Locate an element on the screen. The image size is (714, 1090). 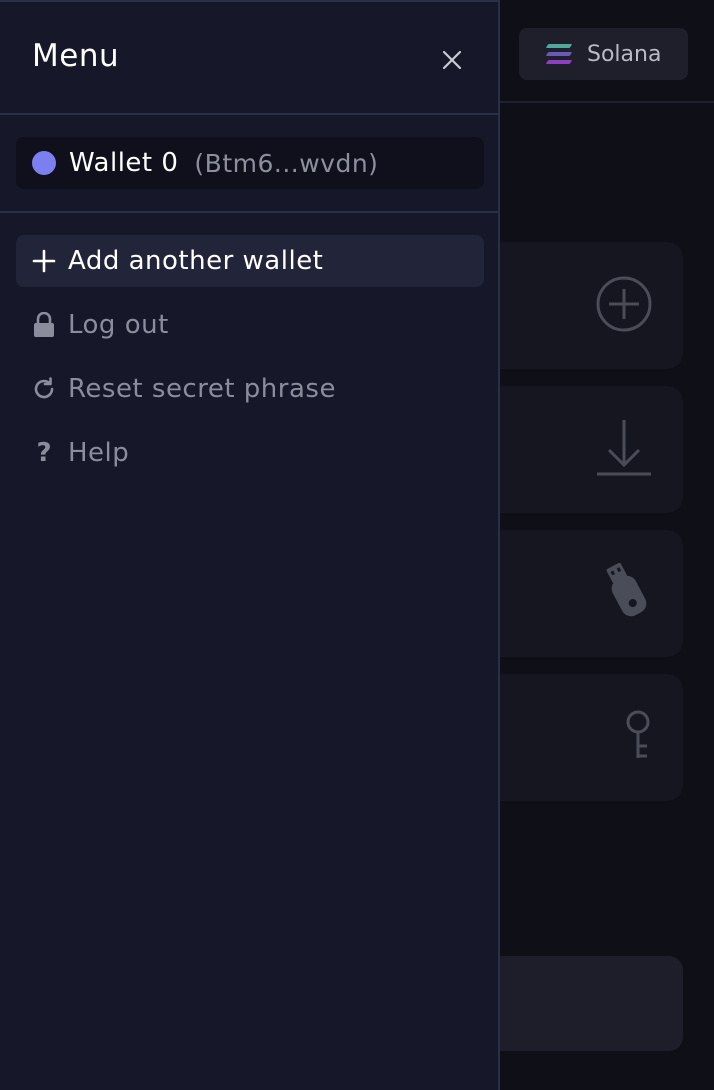
plus-icon is located at coordinates (44, 261).